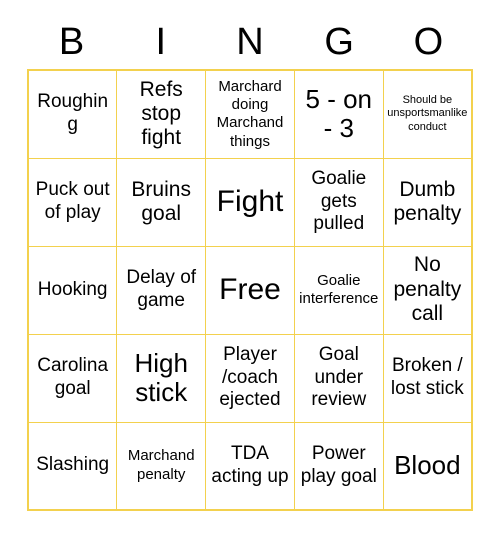 Image resolution: width=500 pixels, height=544 pixels. What do you see at coordinates (250, 42) in the screenshot?
I see `bingo-header-letter-n: N` at bounding box center [250, 42].